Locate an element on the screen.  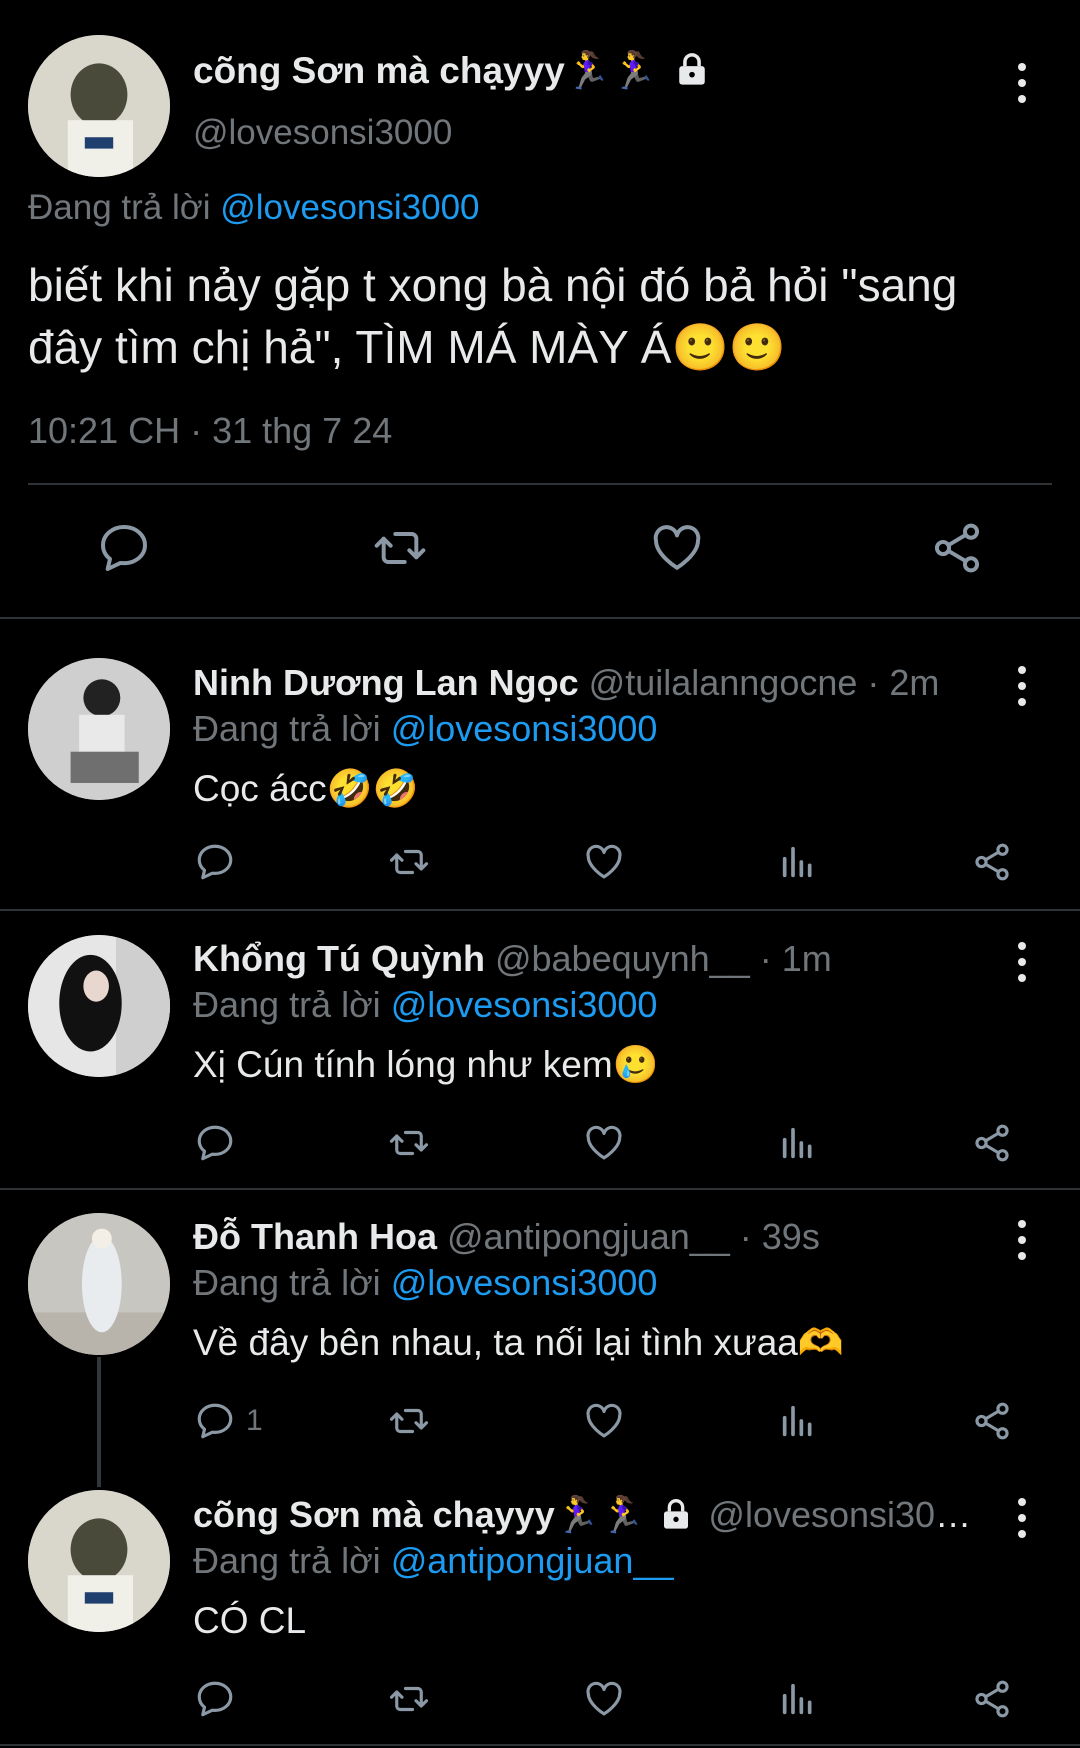
reply-action-bar: 1 is located at coordinates (540, 1430).